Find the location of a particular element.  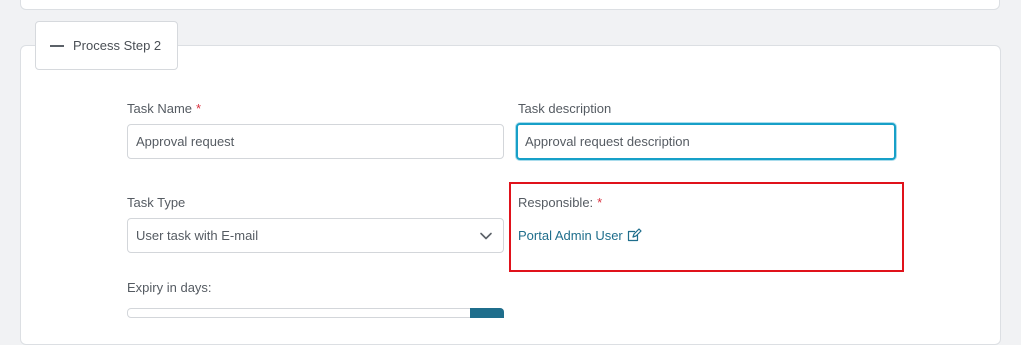

minus-icon is located at coordinates (57, 45).